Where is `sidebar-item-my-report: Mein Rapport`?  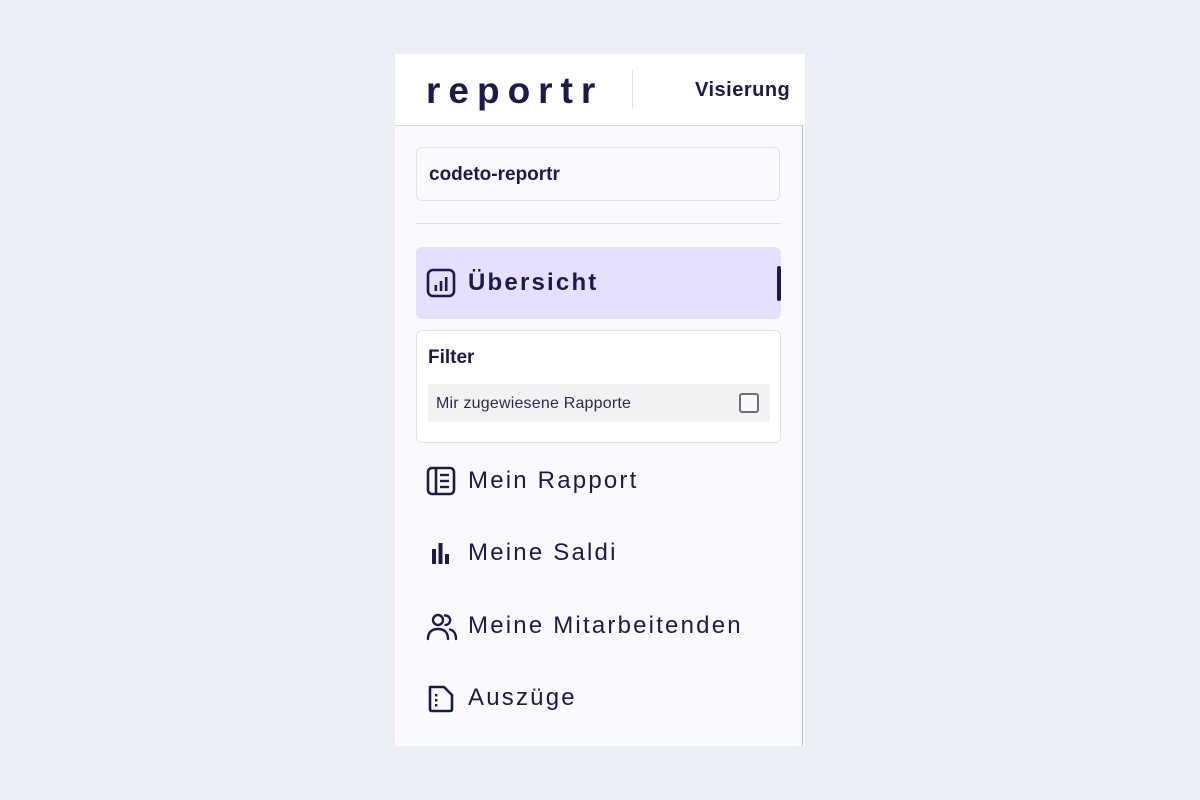
sidebar-item-my-report: Mein Rapport is located at coordinates (598, 481).